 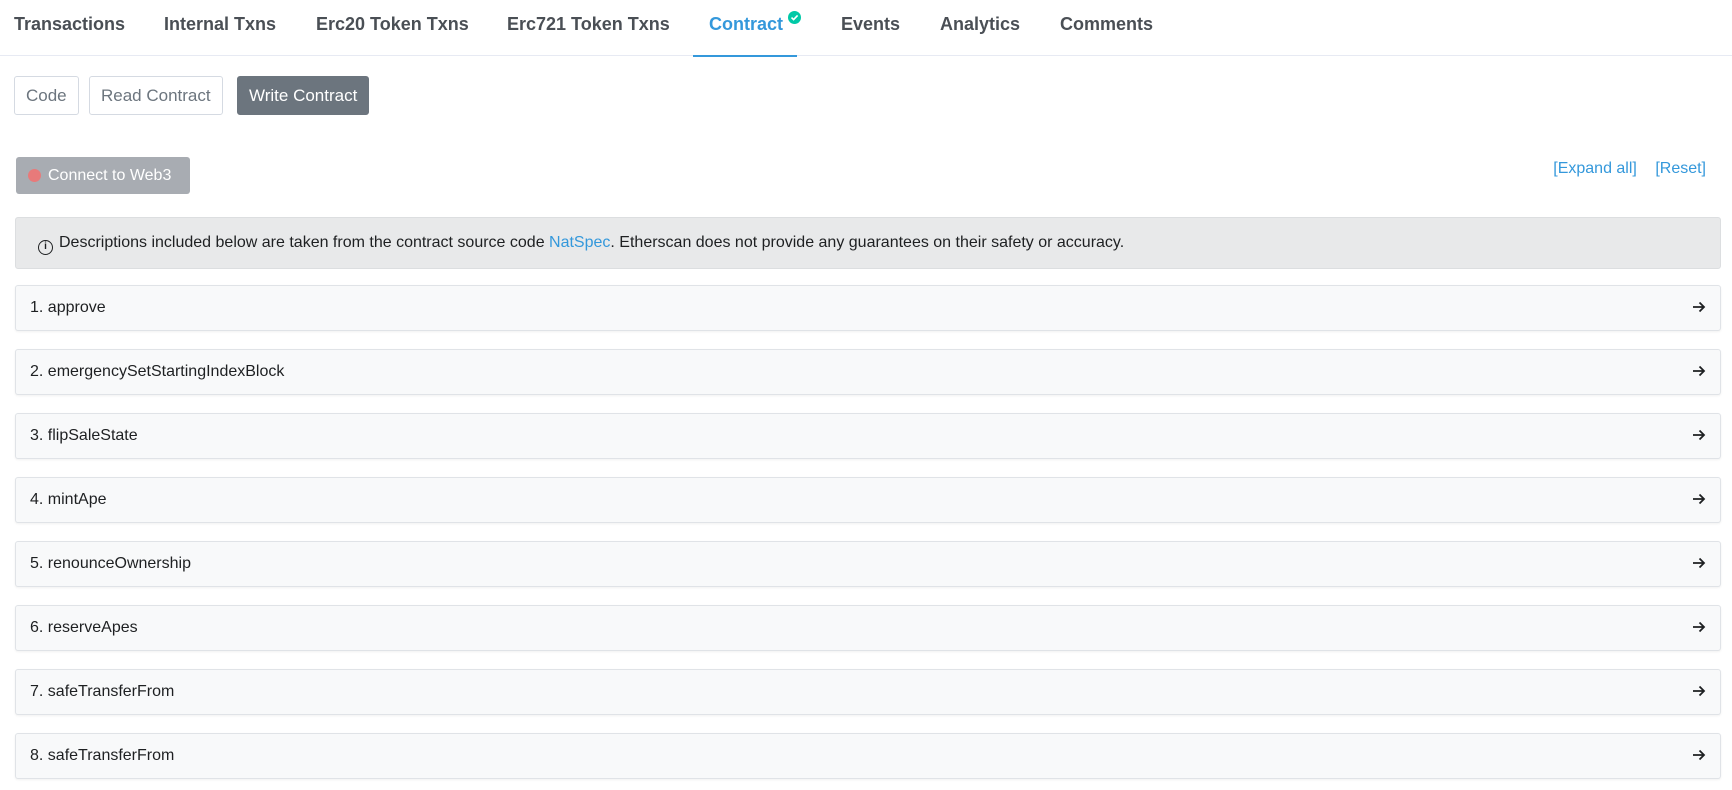 I want to click on function-row-safe-transfer-from: 7. safeTransferFrom, so click(x=868, y=692).